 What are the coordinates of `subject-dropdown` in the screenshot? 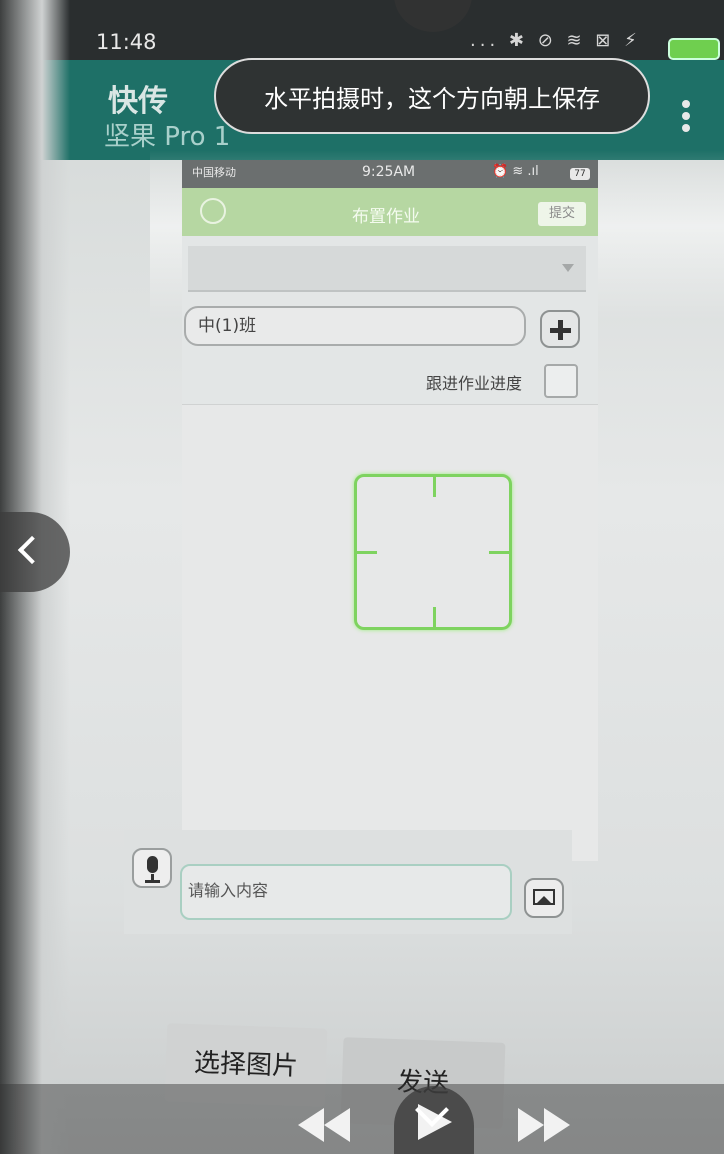 It's located at (387, 269).